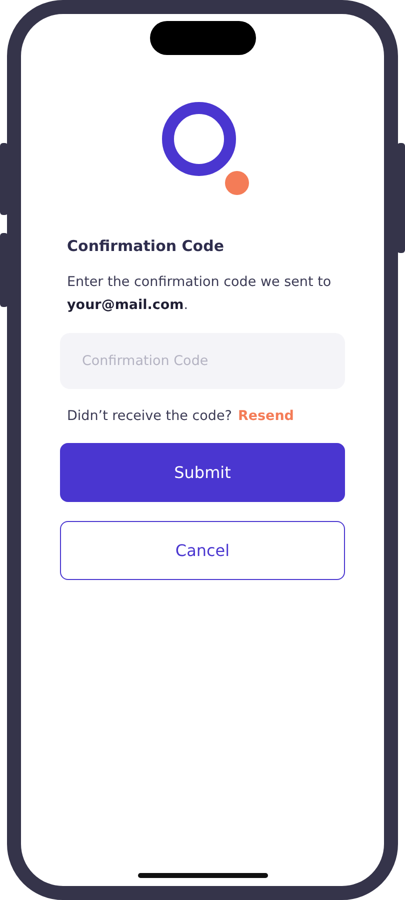 This screenshot has width=405, height=900. I want to click on screen-title: Confirmation Code, so click(146, 246).